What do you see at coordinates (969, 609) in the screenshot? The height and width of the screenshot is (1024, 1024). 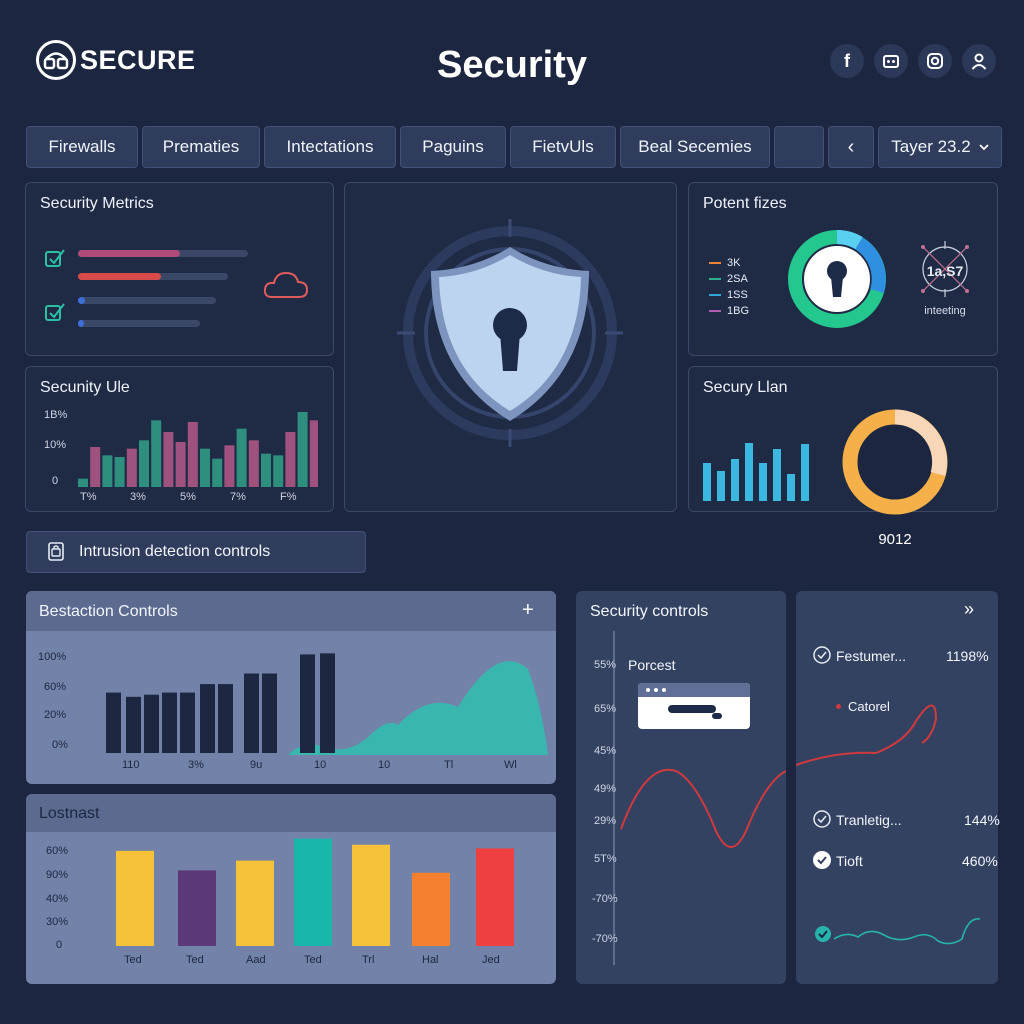 I see `expand-icon: »` at bounding box center [969, 609].